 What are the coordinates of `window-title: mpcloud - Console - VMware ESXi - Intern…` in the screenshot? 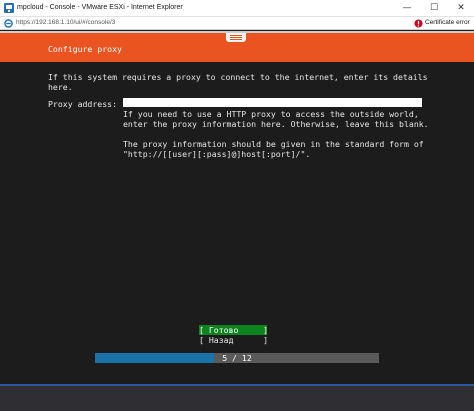 It's located at (100, 7).